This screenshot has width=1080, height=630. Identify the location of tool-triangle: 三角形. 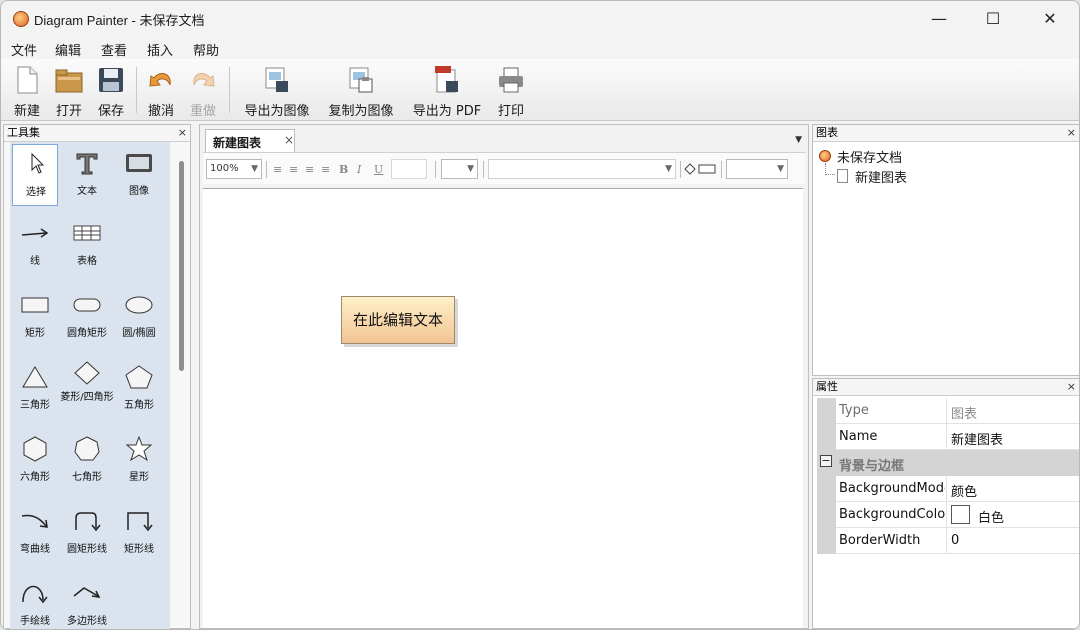
(35, 389).